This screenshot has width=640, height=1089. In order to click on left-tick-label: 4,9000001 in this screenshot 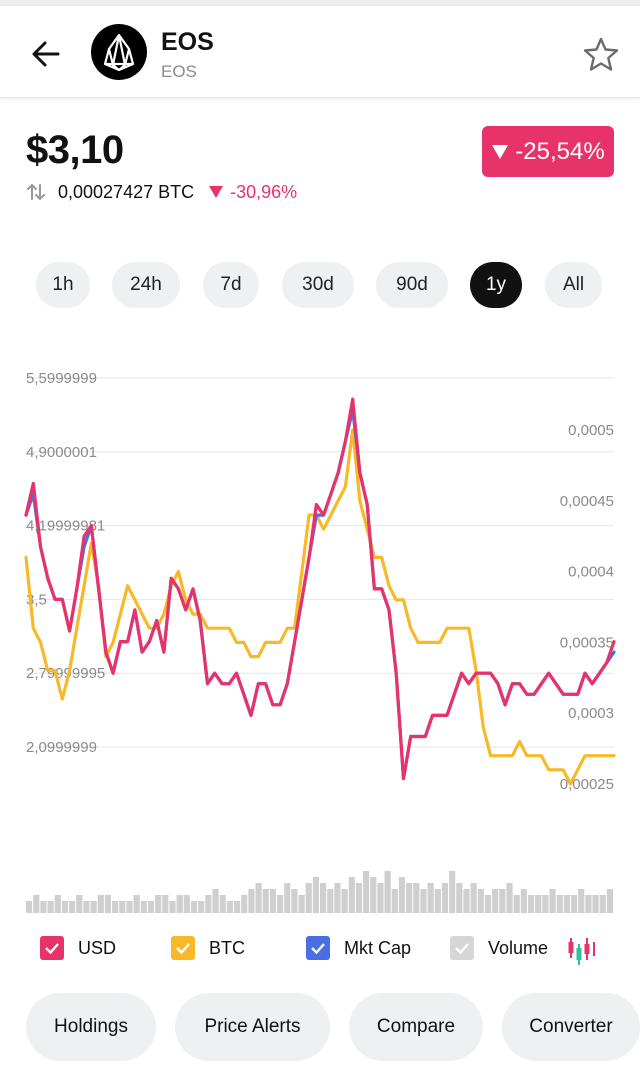, I will do `click(61, 452)`.